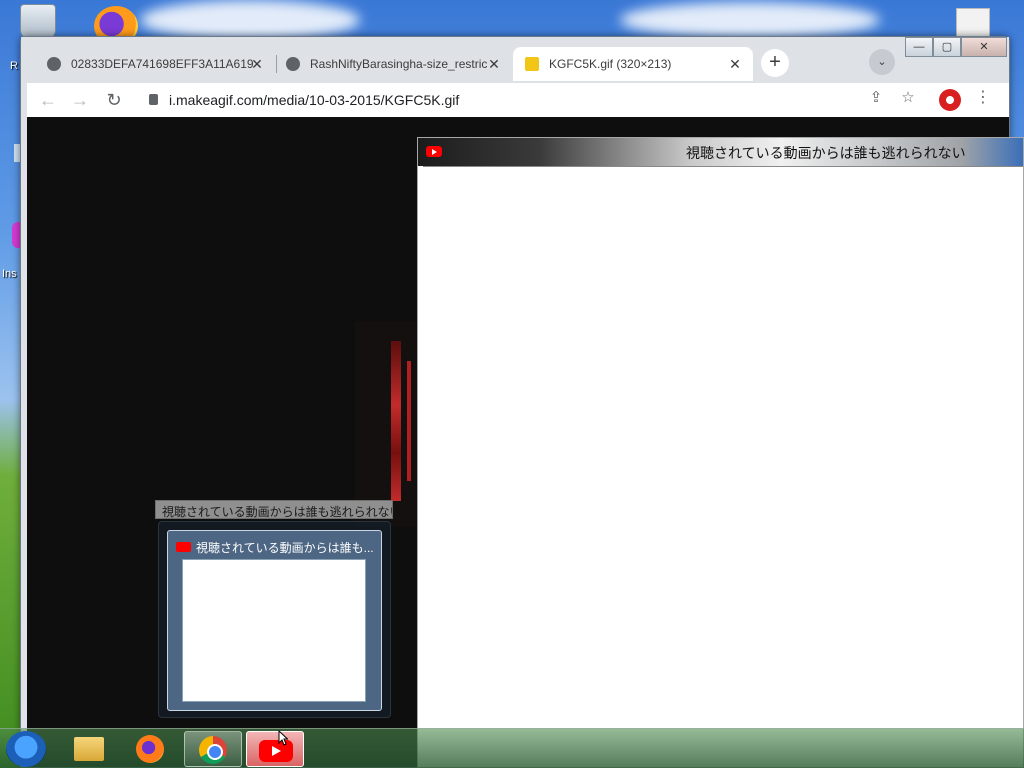  I want to click on minimize-button: —, so click(919, 47).